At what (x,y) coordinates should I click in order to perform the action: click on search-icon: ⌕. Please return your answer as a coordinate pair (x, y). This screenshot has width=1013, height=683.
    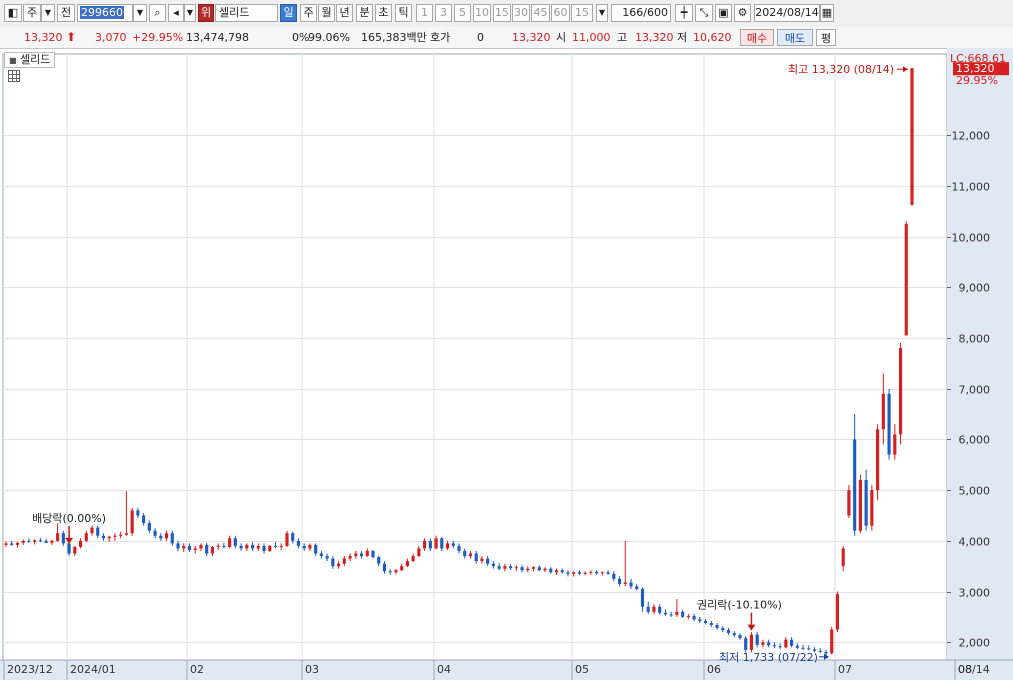
    Looking at the image, I should click on (157, 13).